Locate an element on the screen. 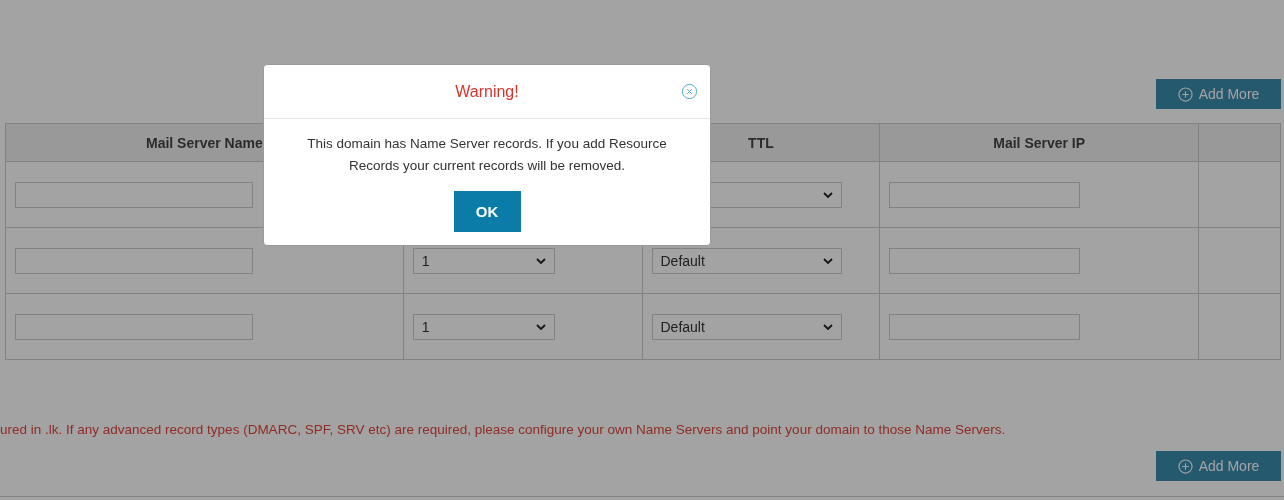  close-icon is located at coordinates (689, 91).